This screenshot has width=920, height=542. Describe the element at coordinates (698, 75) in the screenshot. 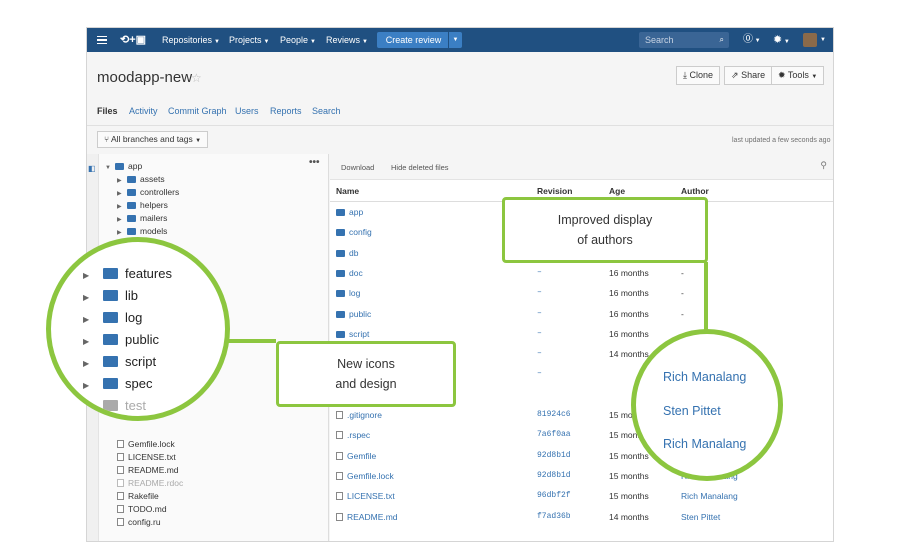

I see `clone-button: ⤓ Clone` at that location.